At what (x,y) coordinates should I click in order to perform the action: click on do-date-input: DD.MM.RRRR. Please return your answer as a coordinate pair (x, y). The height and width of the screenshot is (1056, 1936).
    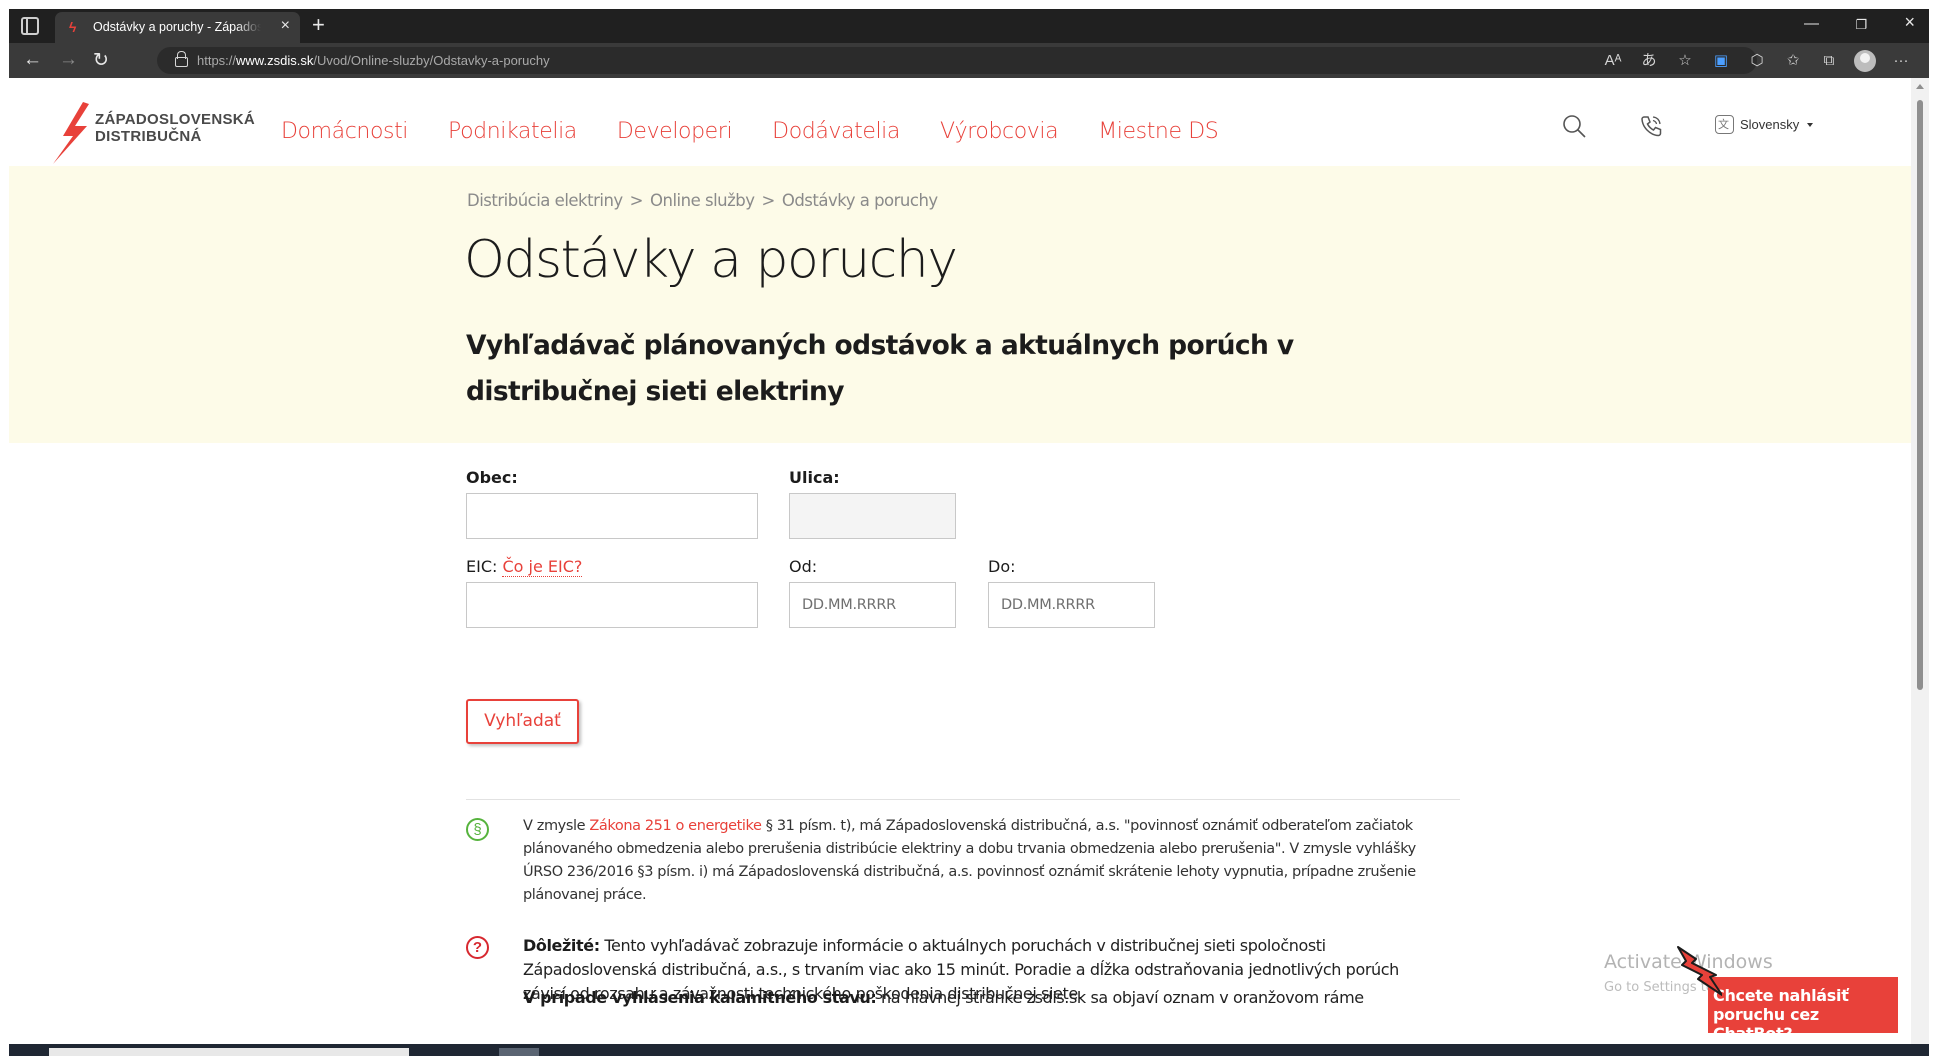
    Looking at the image, I should click on (1071, 605).